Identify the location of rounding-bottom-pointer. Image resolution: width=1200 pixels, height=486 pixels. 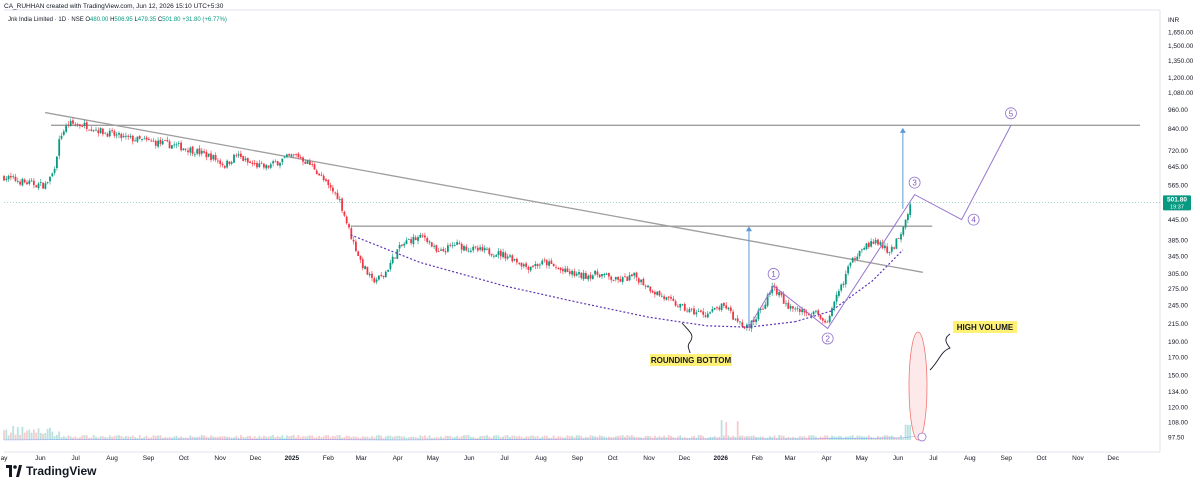
(687, 338).